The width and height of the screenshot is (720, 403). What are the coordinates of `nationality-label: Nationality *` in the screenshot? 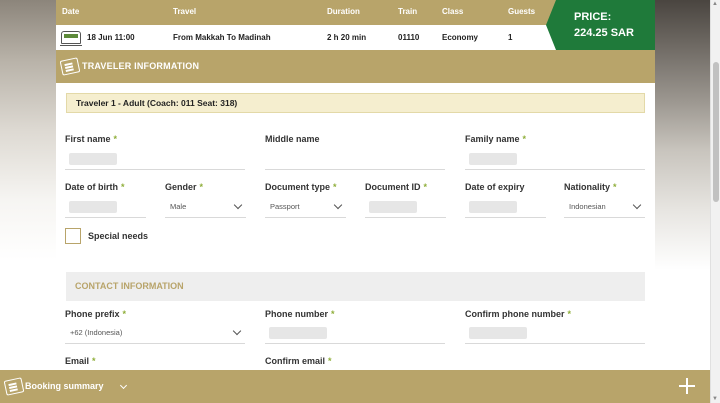 It's located at (590, 187).